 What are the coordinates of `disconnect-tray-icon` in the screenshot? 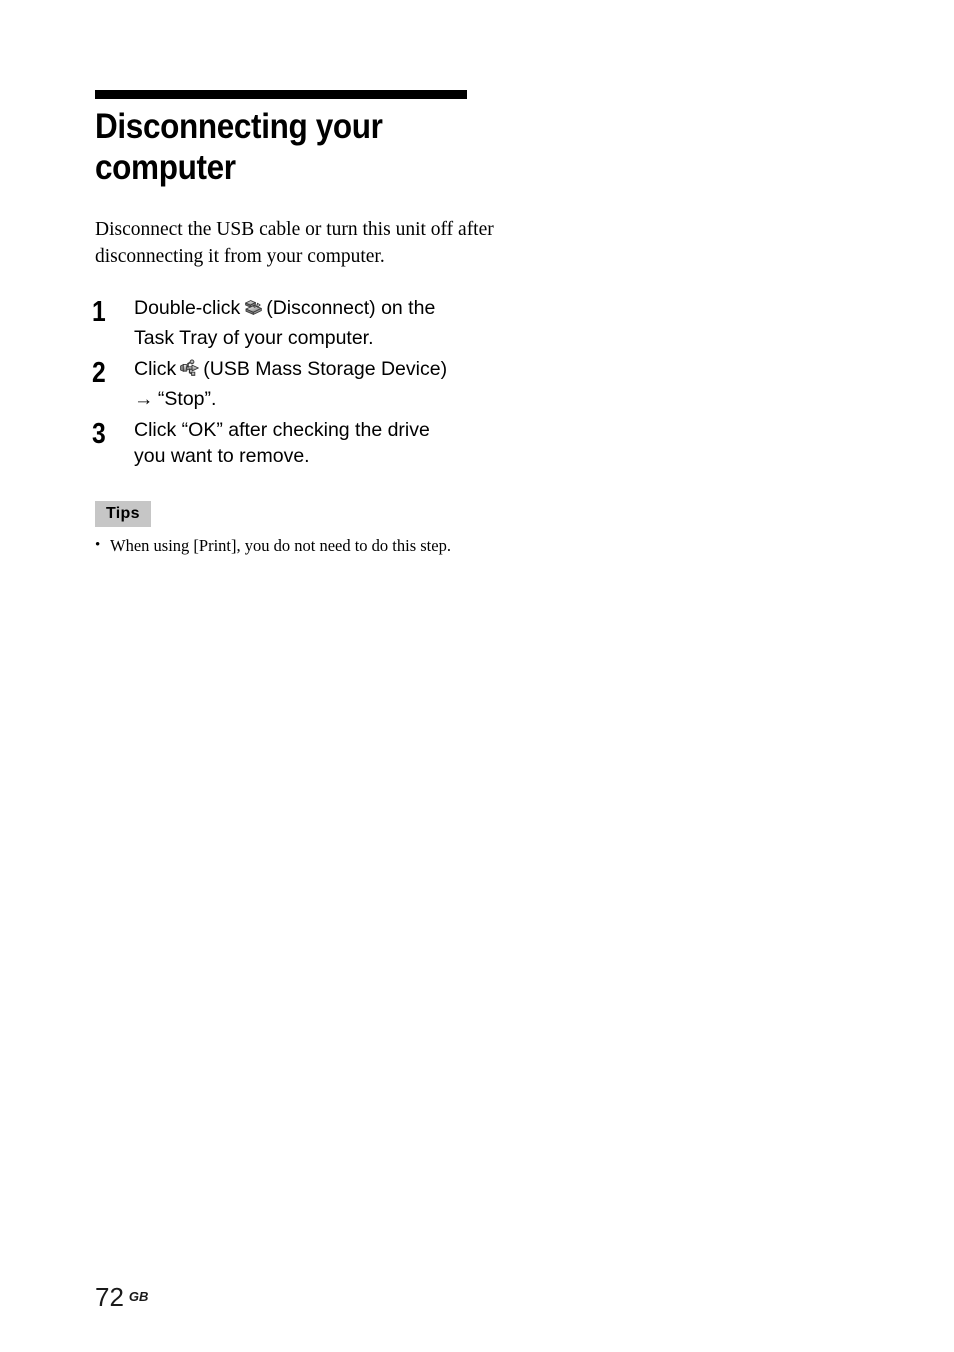 It's located at (253, 312).